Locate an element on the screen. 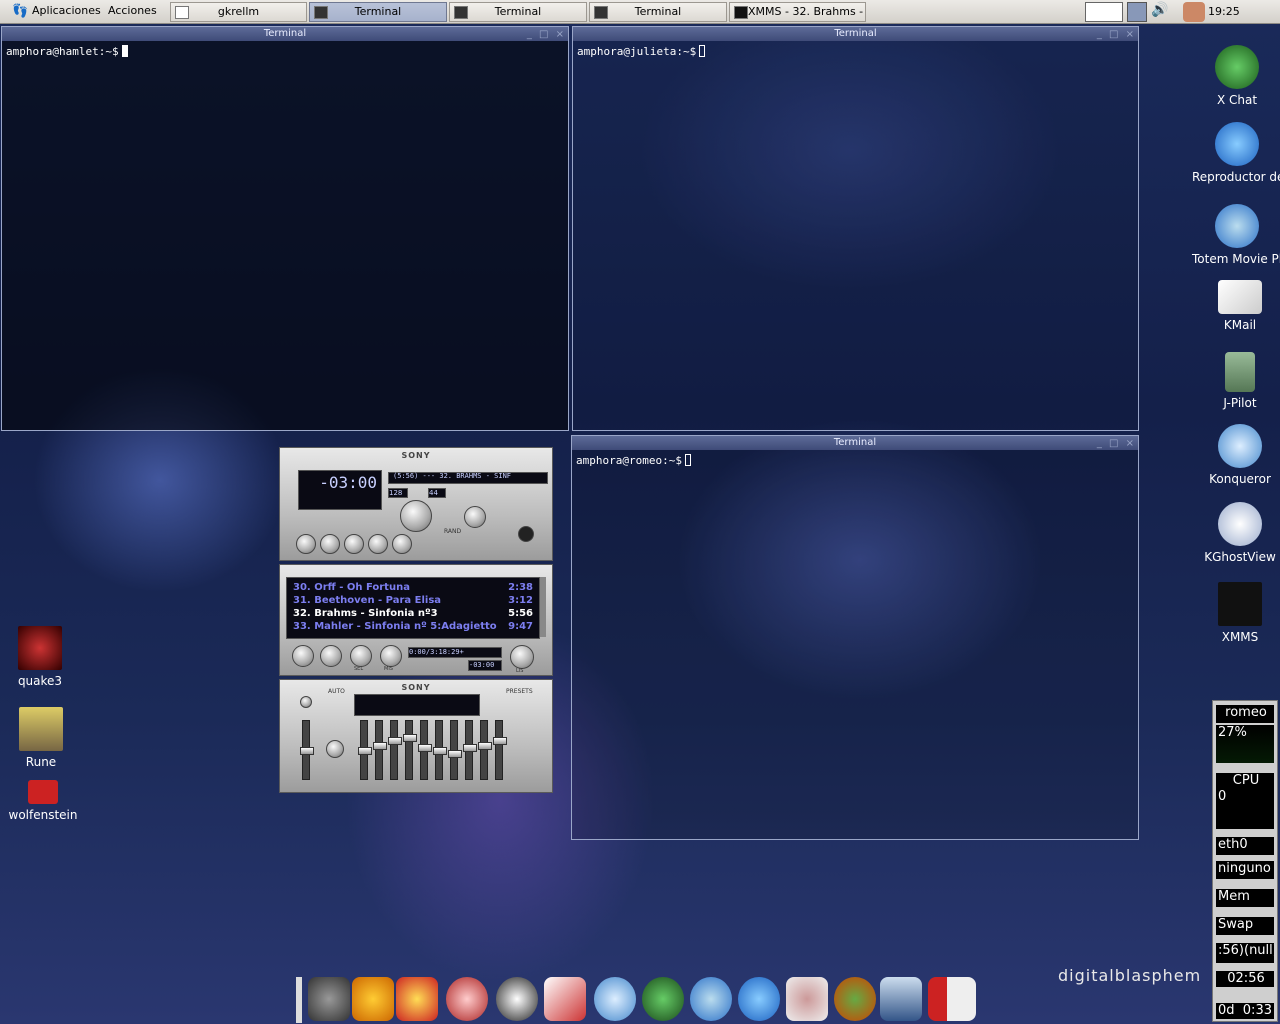 The width and height of the screenshot is (1280, 1024). pause-button is located at coordinates (354, 544).